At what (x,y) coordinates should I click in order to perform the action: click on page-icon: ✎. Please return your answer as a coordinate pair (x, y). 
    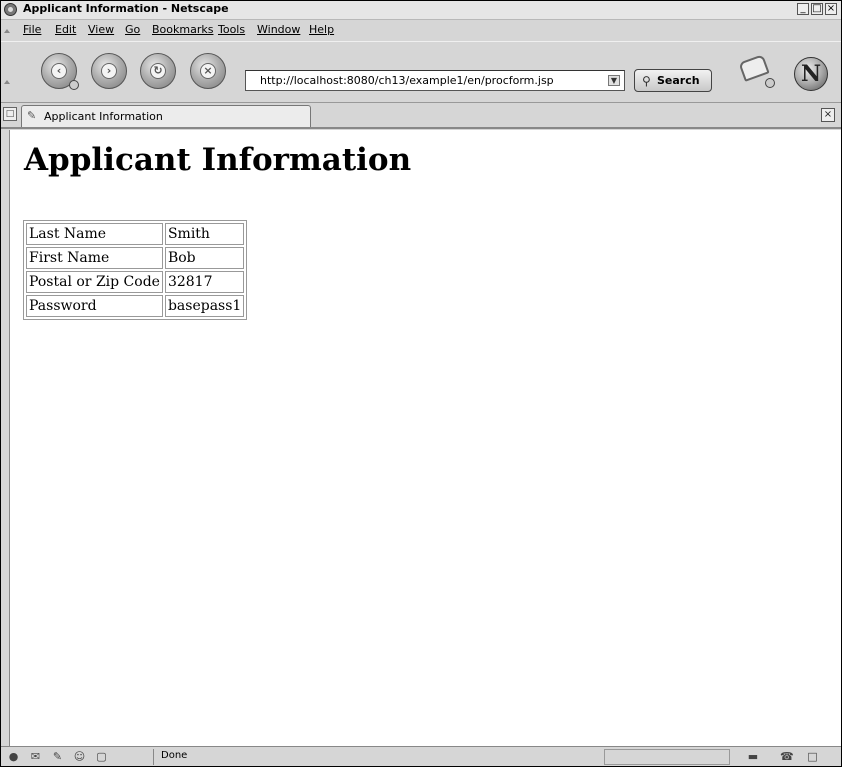
    Looking at the image, I should click on (32, 115).